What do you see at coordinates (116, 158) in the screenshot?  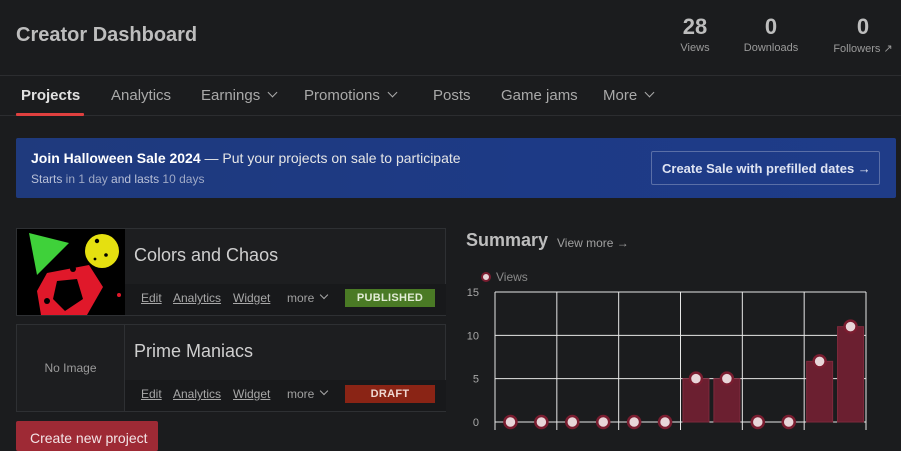 I see `banner-title-strong: Join Halloween Sale 2024` at bounding box center [116, 158].